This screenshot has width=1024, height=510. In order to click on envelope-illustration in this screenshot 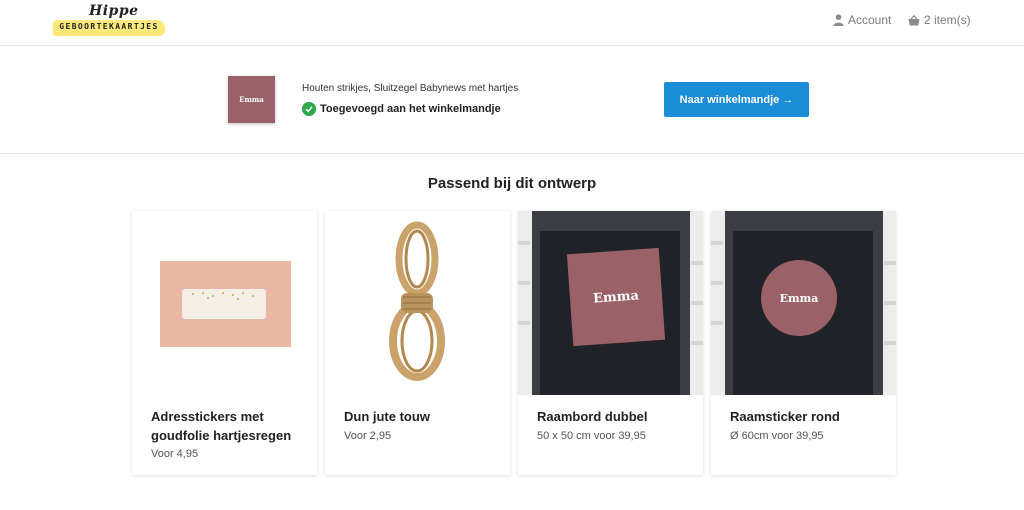, I will do `click(225, 304)`.